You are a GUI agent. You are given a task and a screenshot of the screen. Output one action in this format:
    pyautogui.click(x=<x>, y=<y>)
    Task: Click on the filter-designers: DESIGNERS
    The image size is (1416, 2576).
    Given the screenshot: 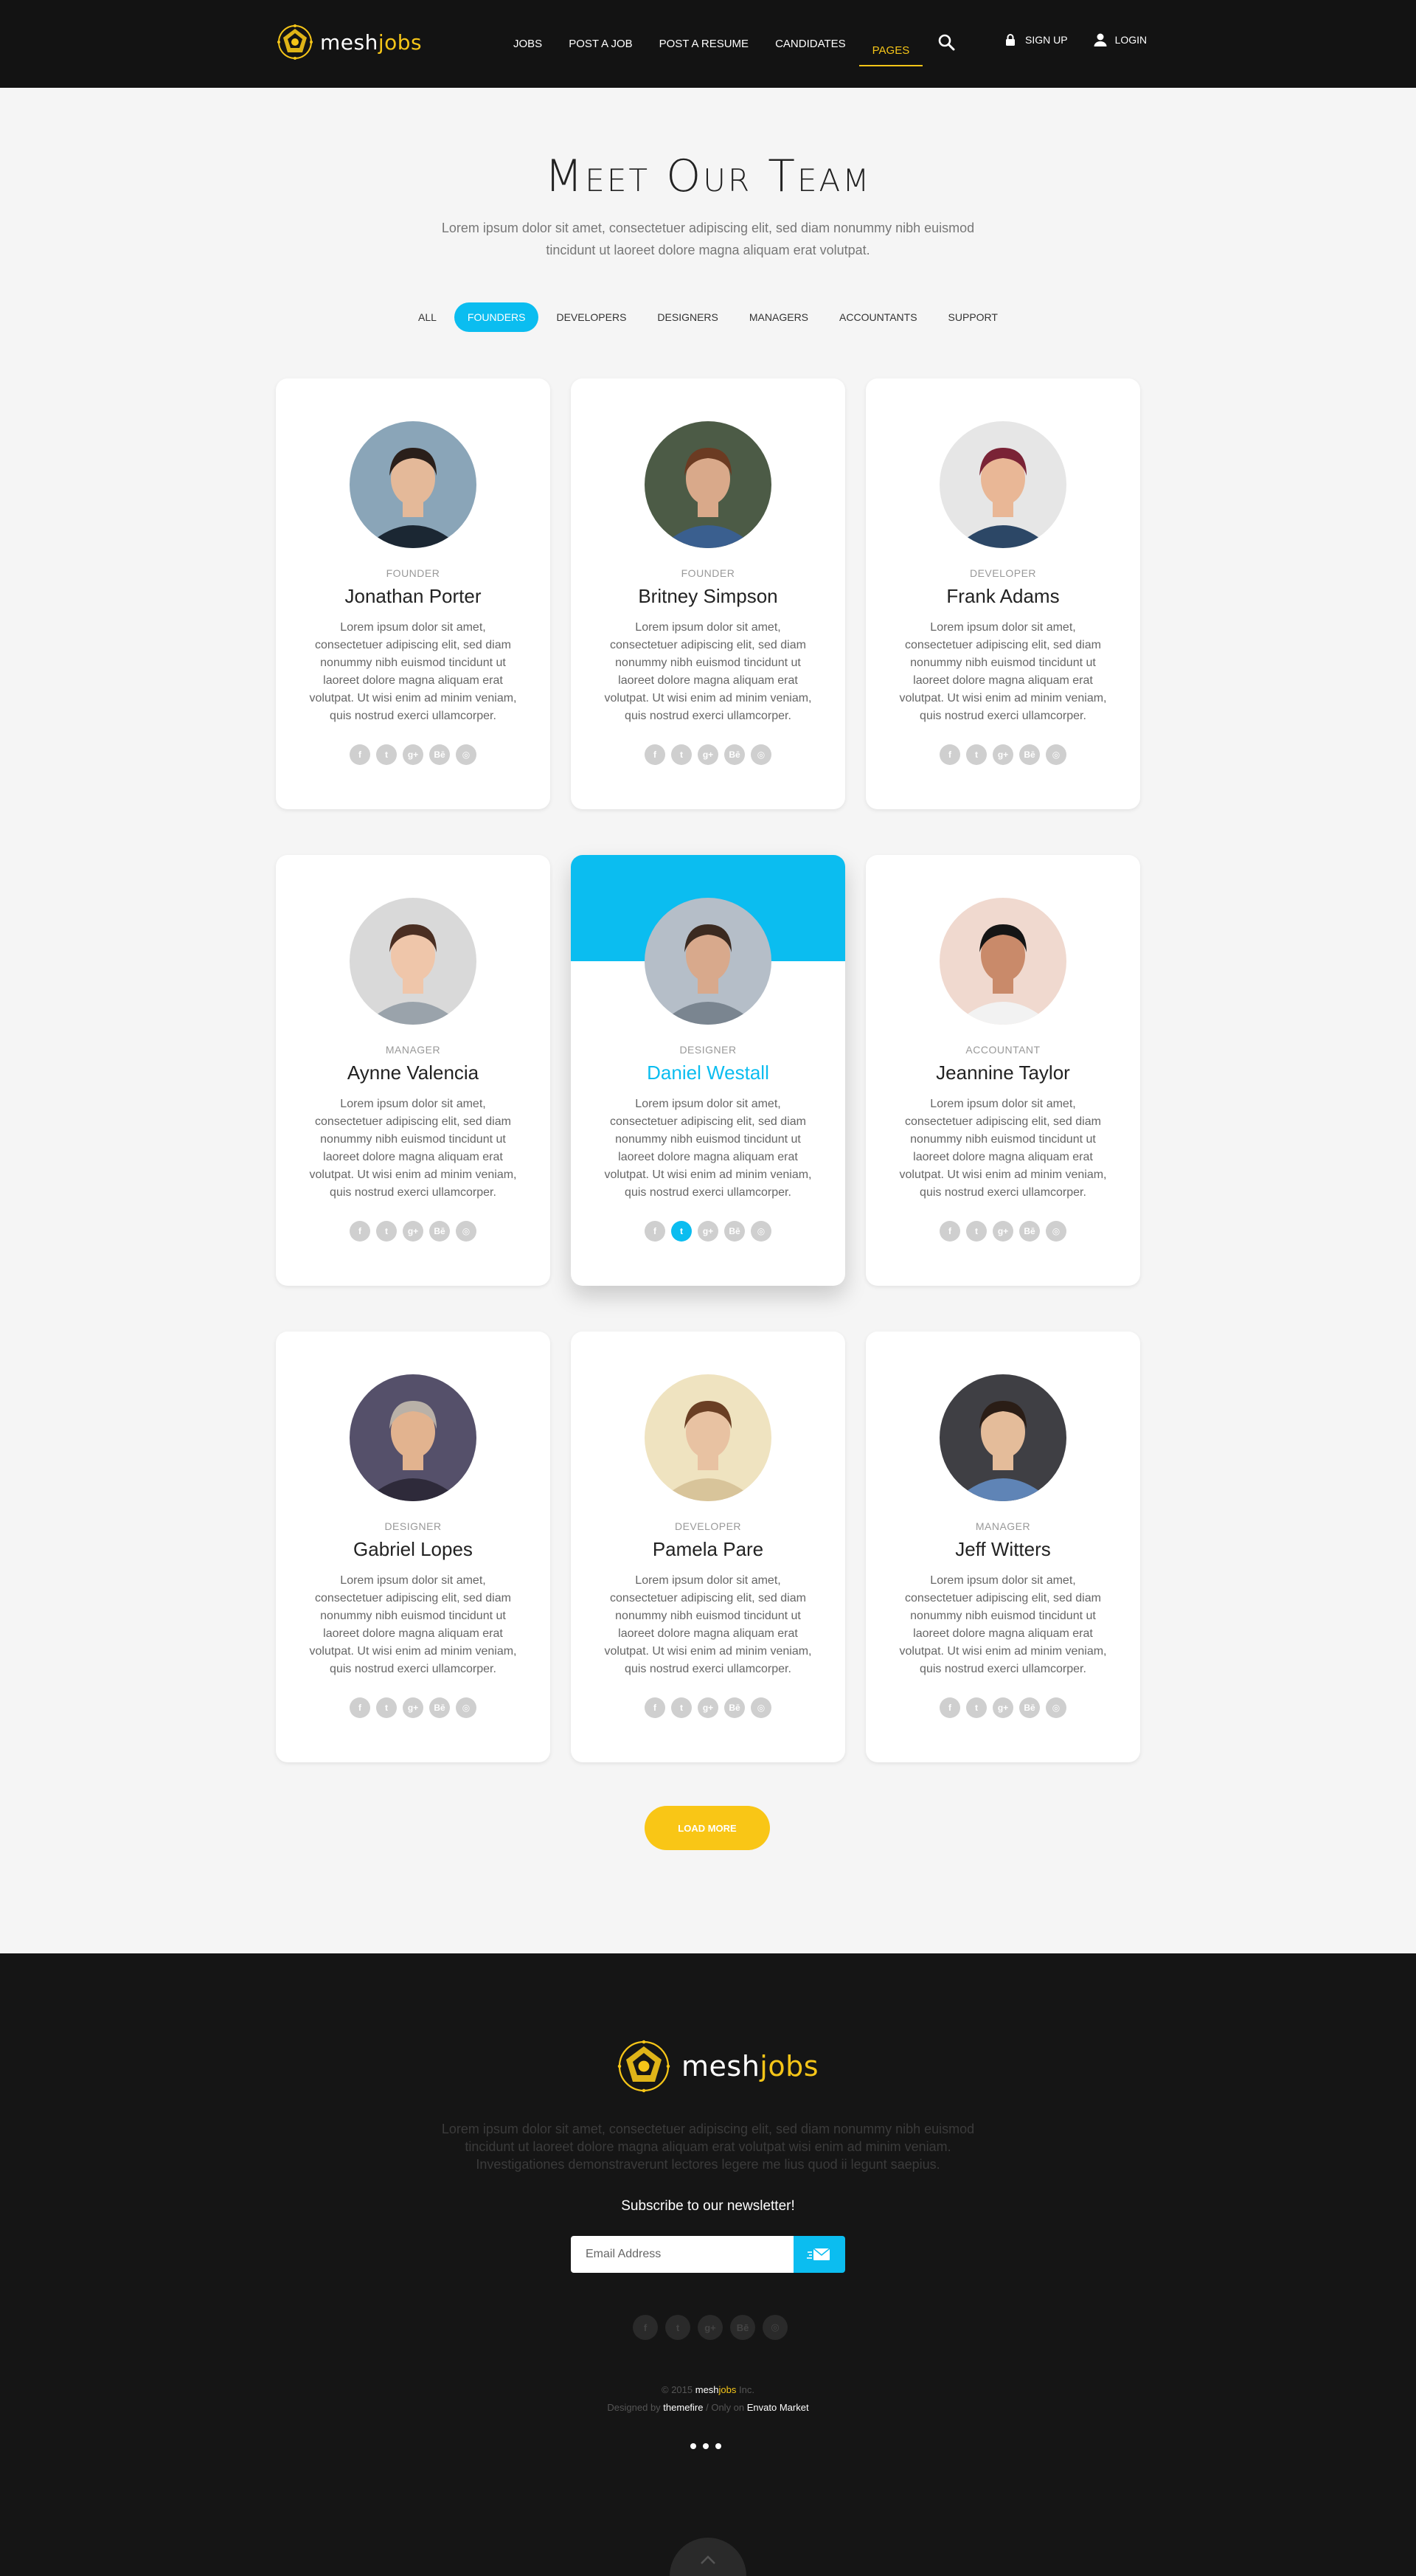 What is the action you would take?
    pyautogui.click(x=687, y=317)
    